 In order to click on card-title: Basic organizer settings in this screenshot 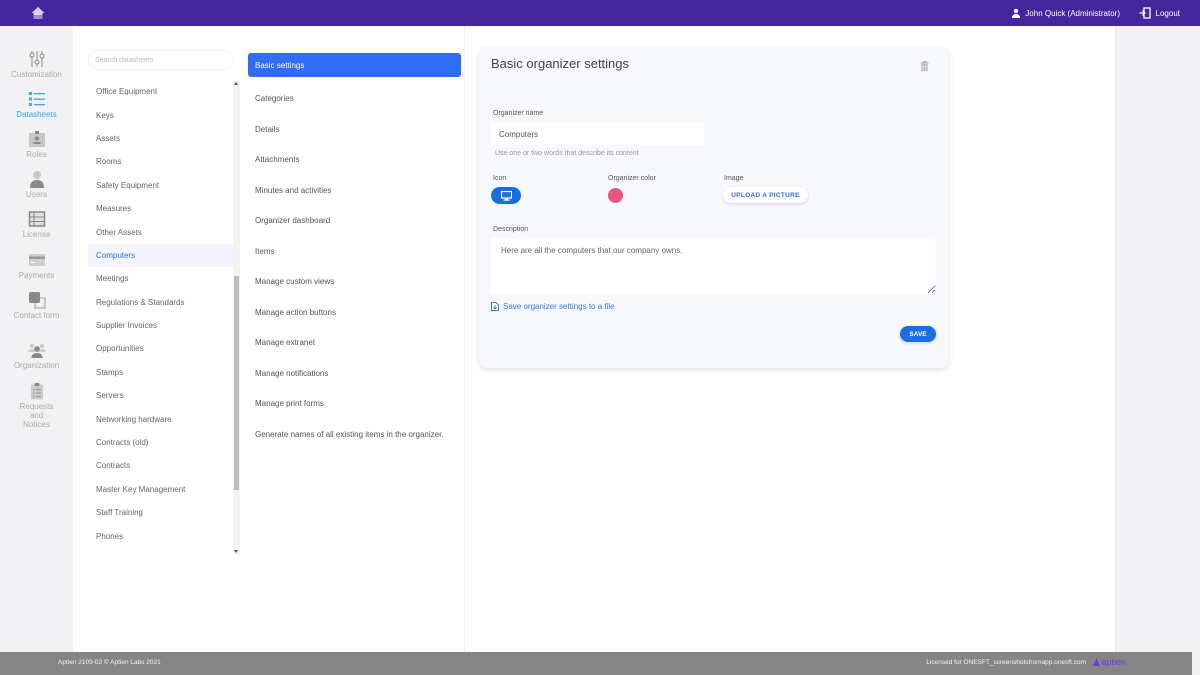, I will do `click(560, 63)`.